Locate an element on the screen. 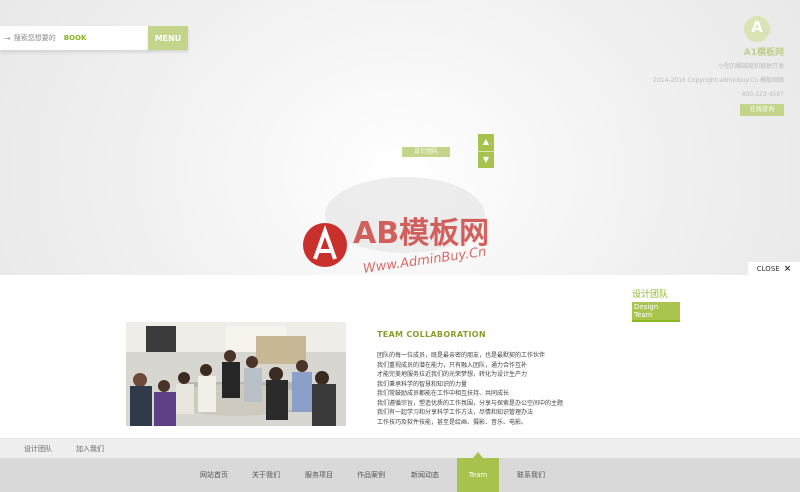  section-title: 设计团队 Design Team is located at coordinates (656, 304).